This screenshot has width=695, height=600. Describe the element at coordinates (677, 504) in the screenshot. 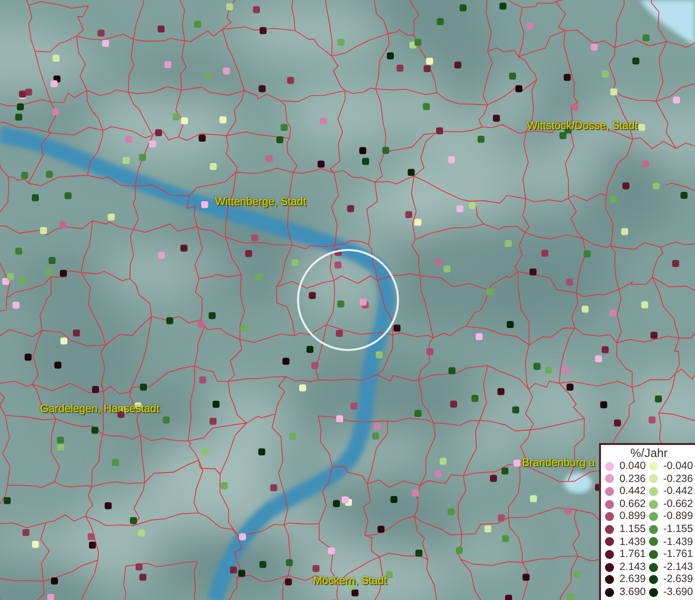

I see `legend-value: -0.662` at that location.